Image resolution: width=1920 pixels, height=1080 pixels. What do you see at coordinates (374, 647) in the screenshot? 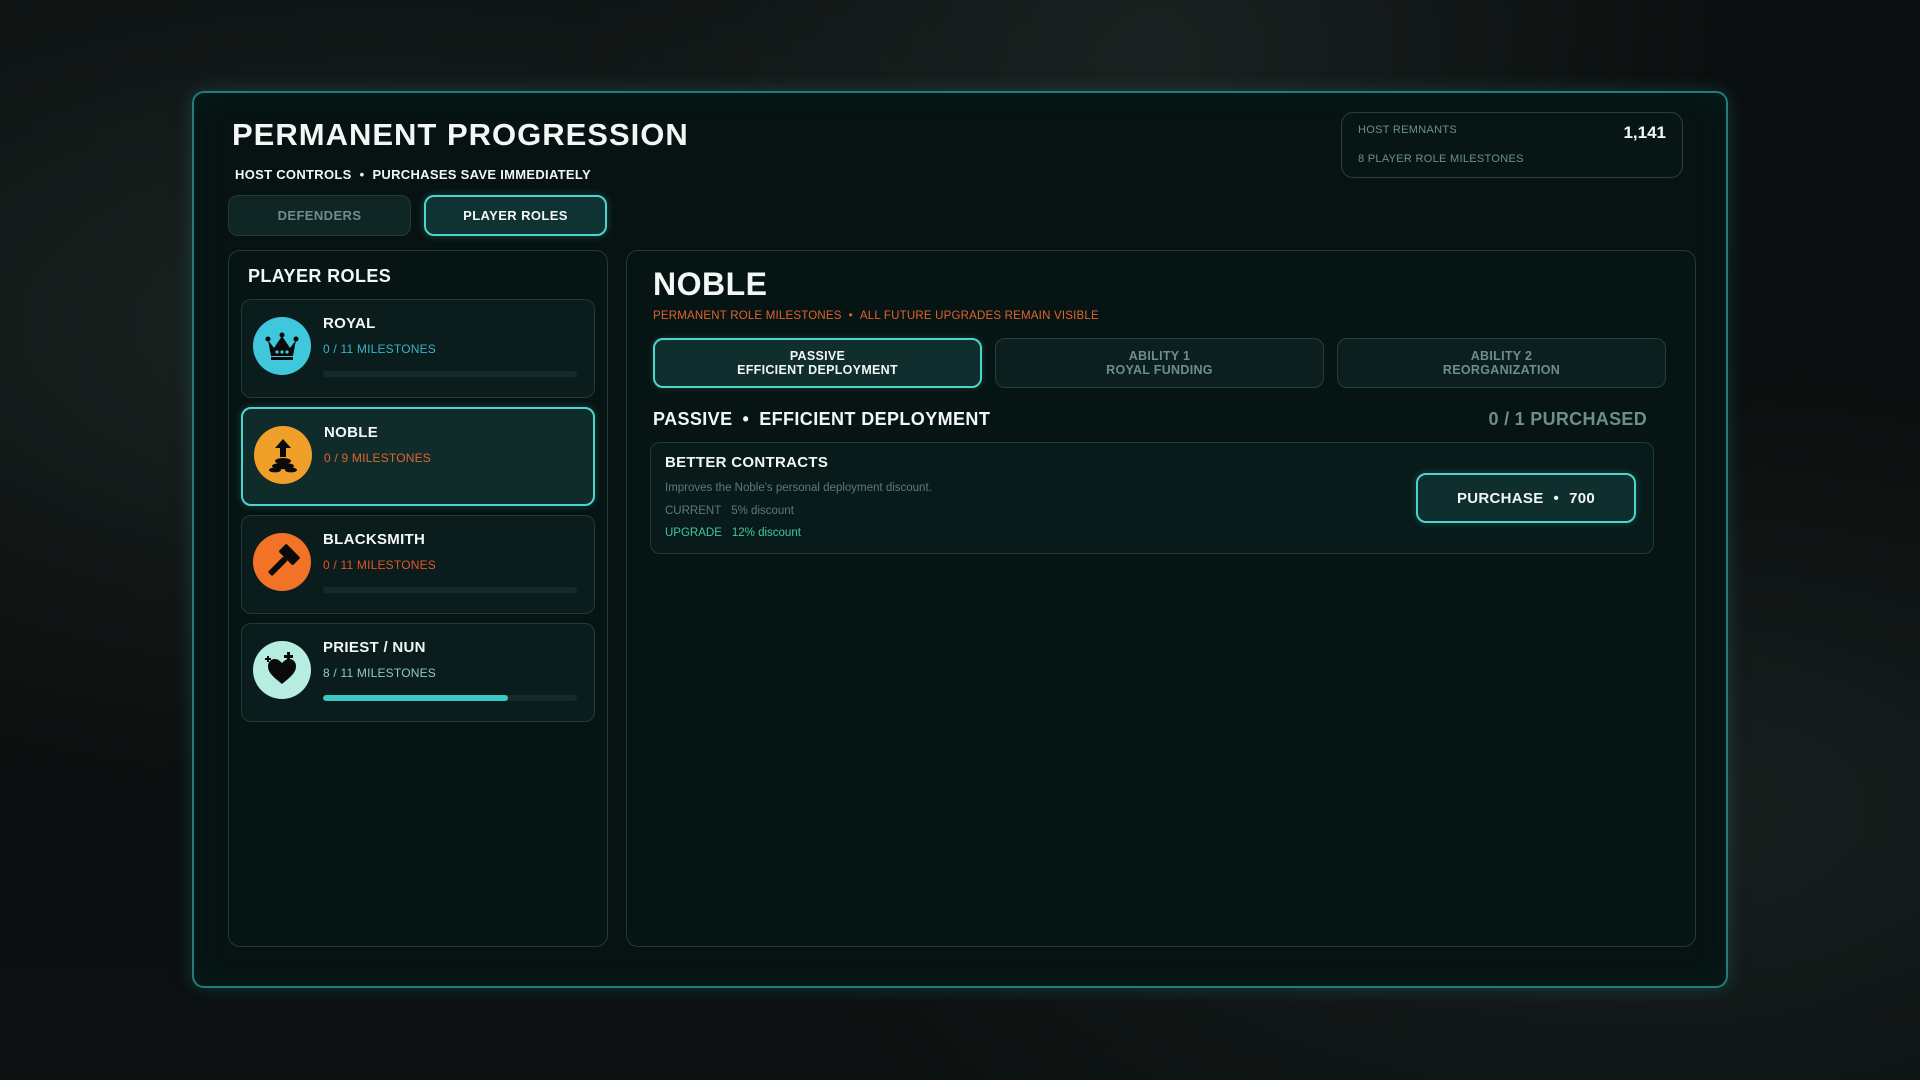
I see `role-name: PRIEST / NUN` at bounding box center [374, 647].